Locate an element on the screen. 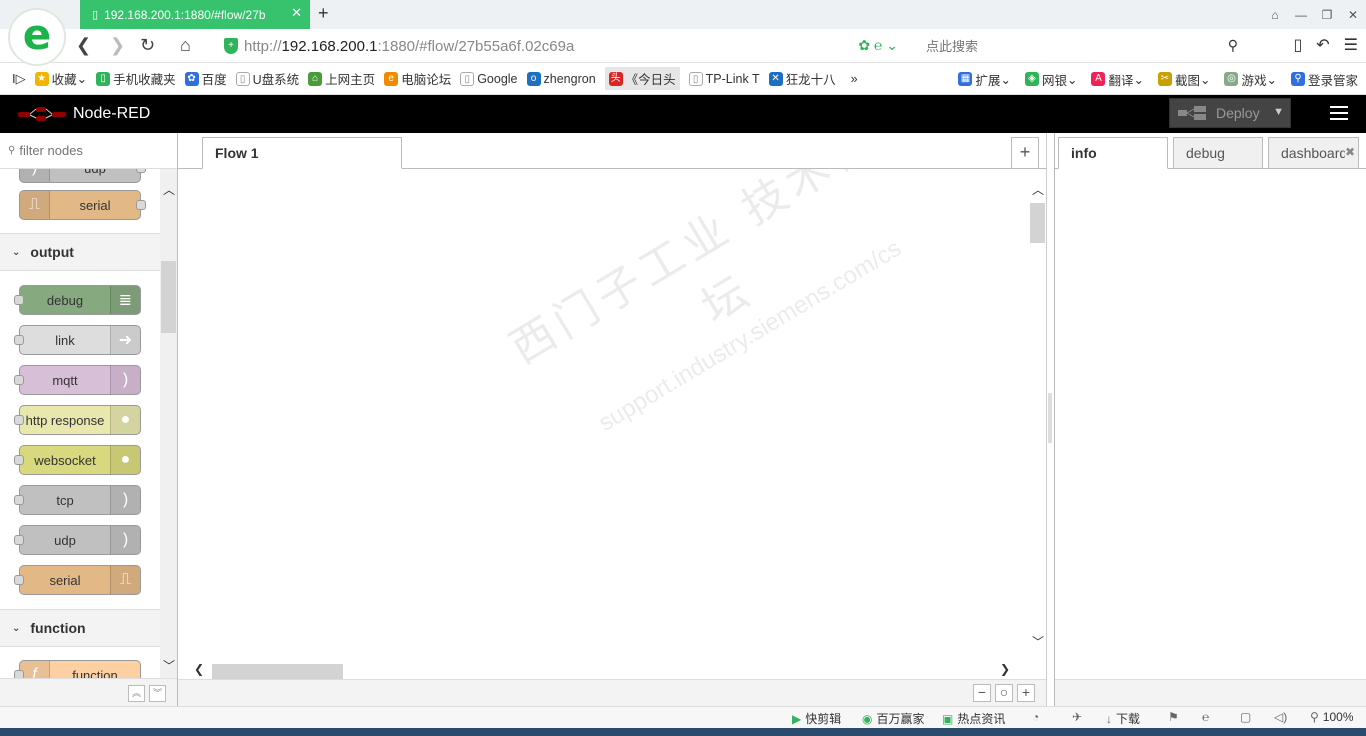 Image resolution: width=1366 pixels, height=736 pixels. status-download: ↓ 下载 is located at coordinates (1123, 718).